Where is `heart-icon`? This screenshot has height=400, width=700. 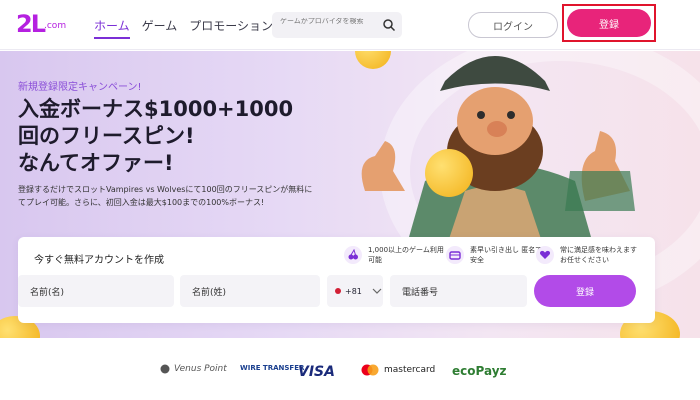 heart-icon is located at coordinates (545, 255).